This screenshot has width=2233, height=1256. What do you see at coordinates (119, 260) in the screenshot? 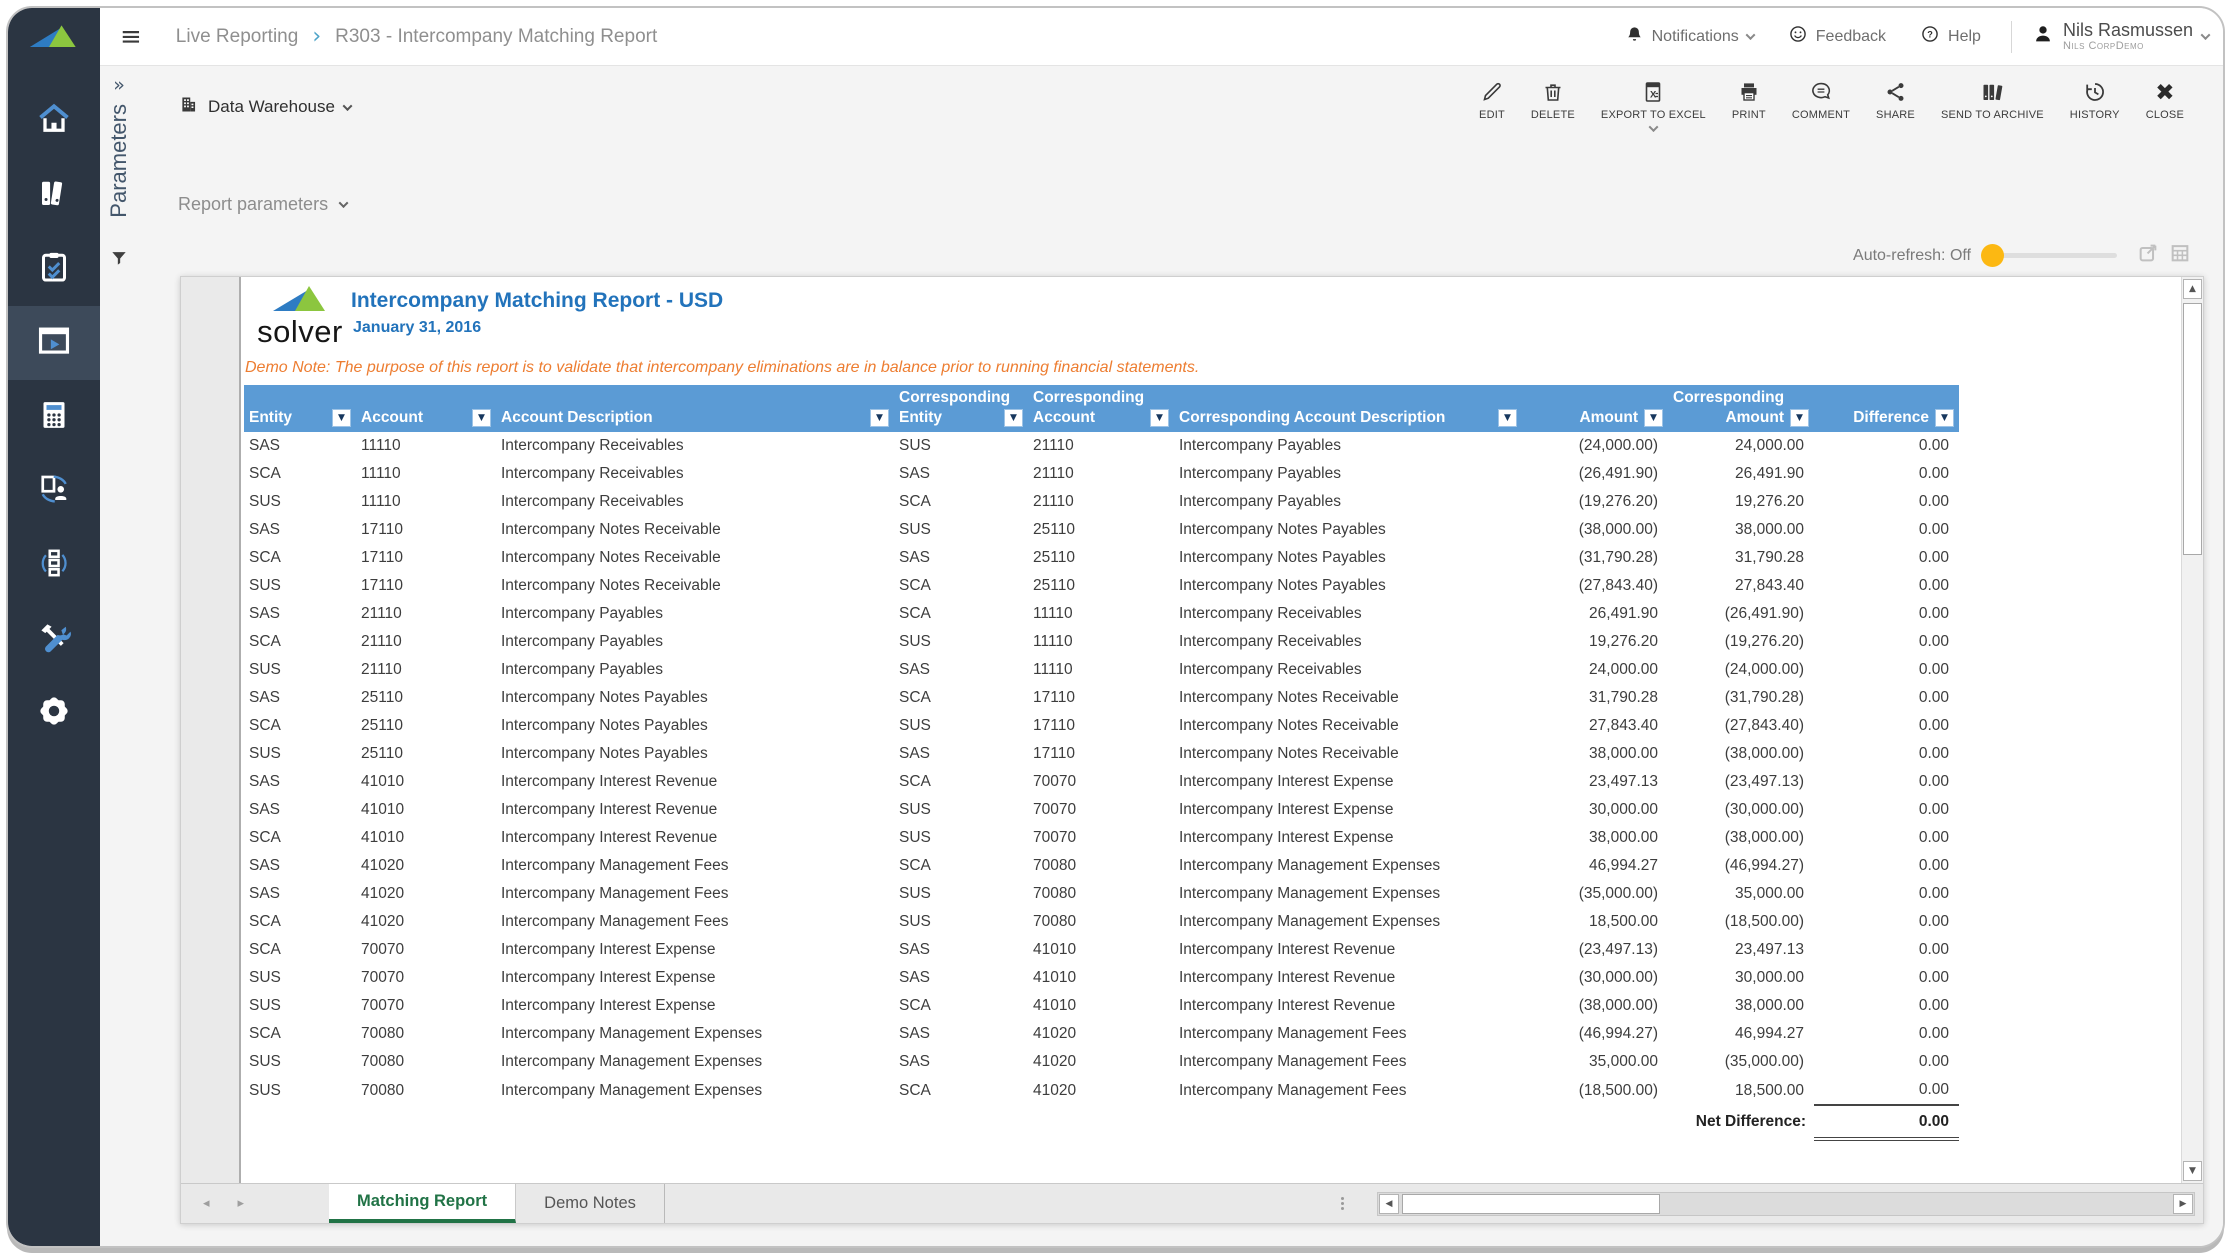
I see `filter-funnel-icon` at bounding box center [119, 260].